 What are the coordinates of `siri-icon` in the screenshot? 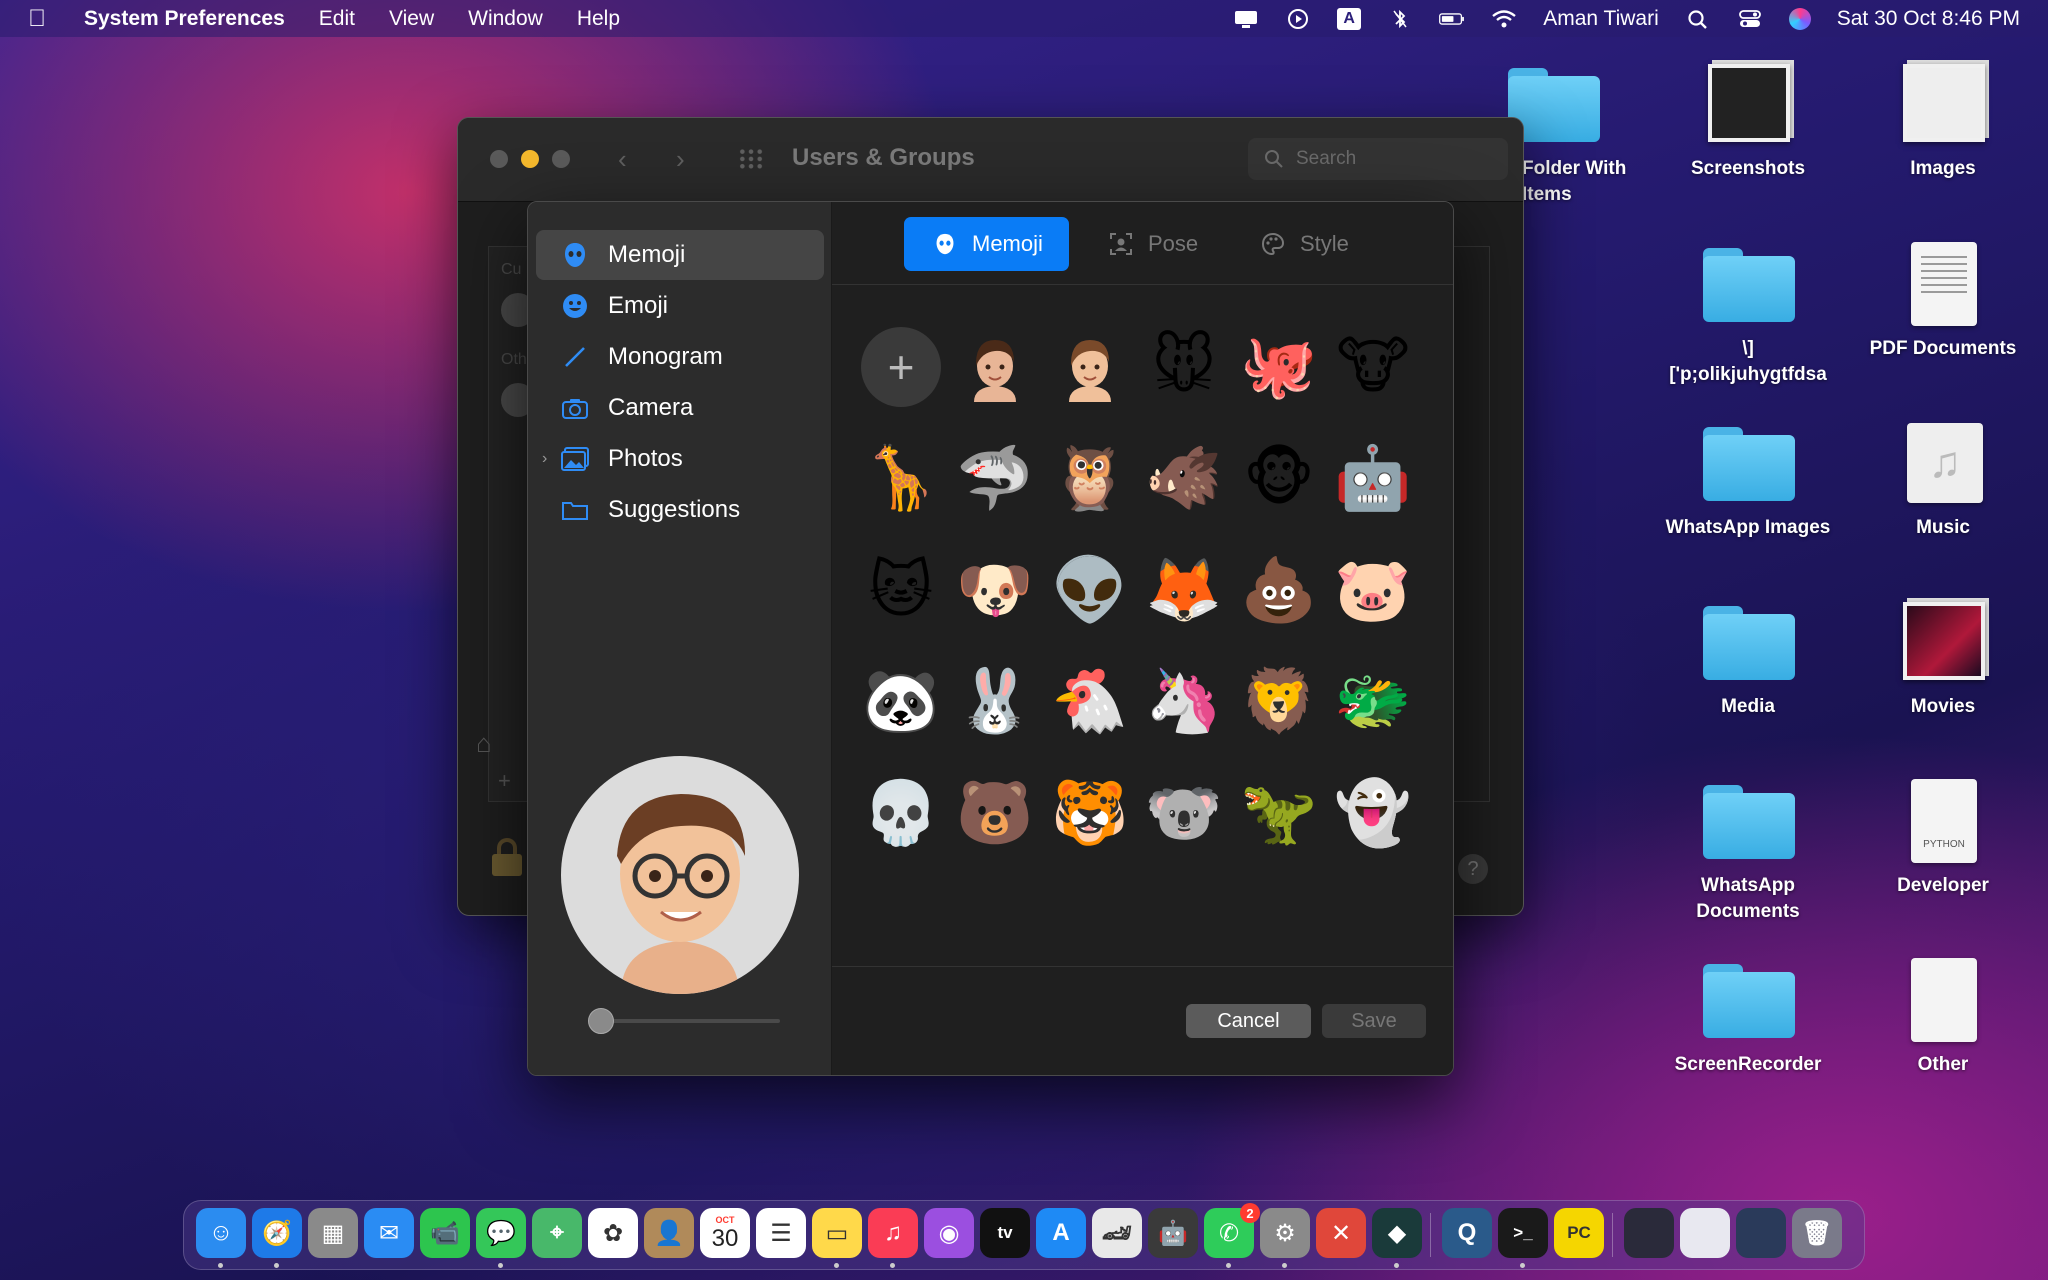 It's located at (1799, 18).